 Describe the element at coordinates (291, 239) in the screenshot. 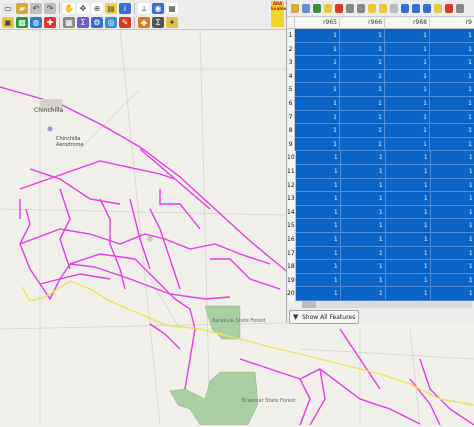

I see `row-number: 16` at that location.